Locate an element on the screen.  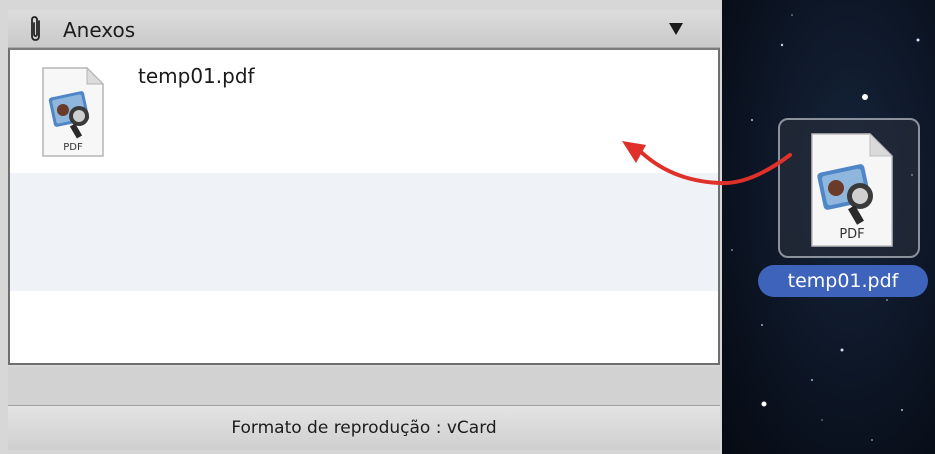
desktop-file-label: temp01.pdf is located at coordinates (843, 281).